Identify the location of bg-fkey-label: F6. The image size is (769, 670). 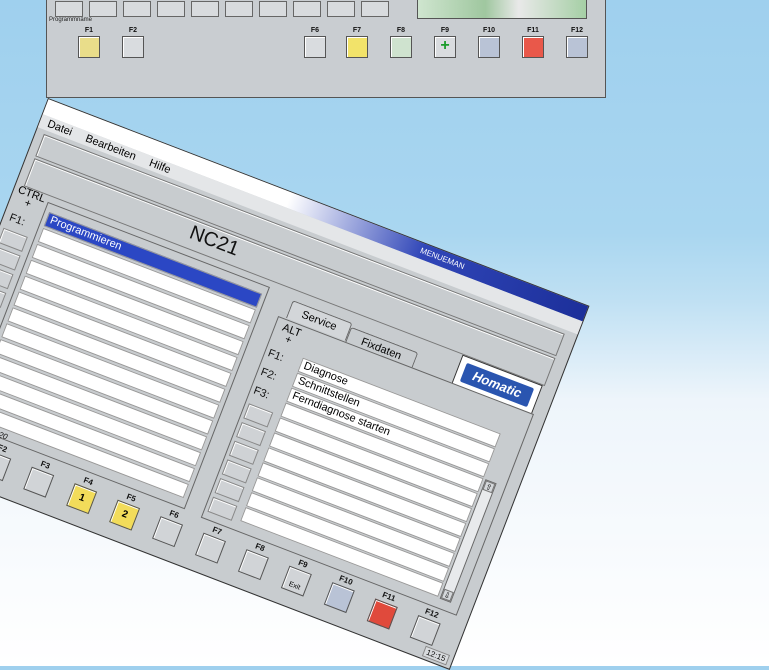
(315, 30).